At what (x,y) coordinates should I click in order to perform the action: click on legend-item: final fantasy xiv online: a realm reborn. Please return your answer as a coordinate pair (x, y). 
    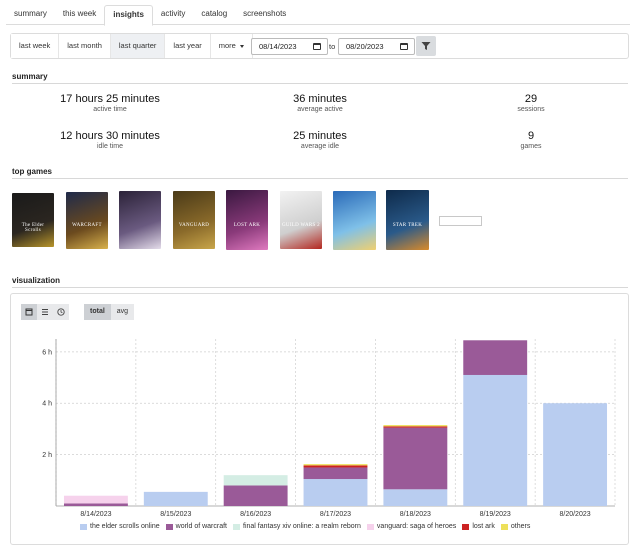
    Looking at the image, I should click on (297, 526).